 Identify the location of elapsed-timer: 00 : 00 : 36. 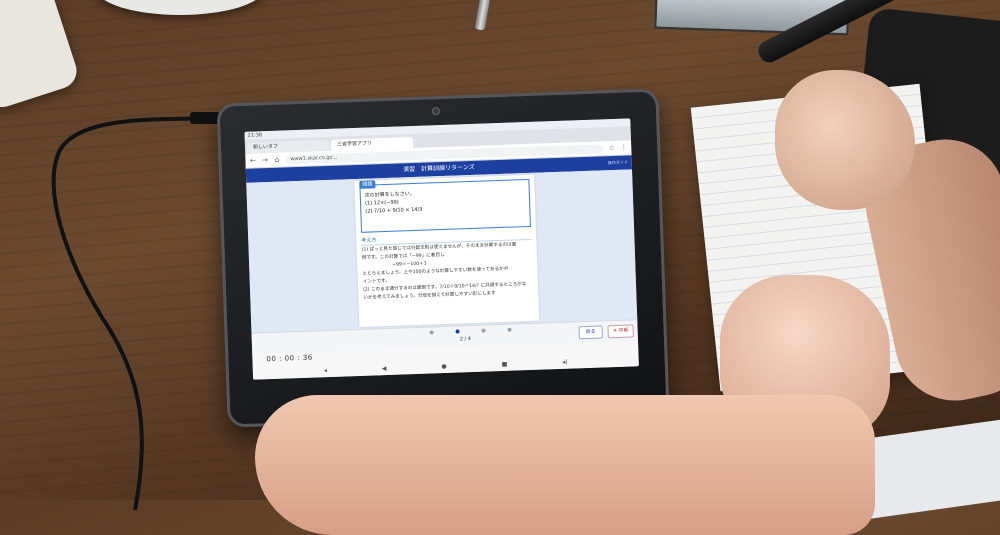
(289, 358).